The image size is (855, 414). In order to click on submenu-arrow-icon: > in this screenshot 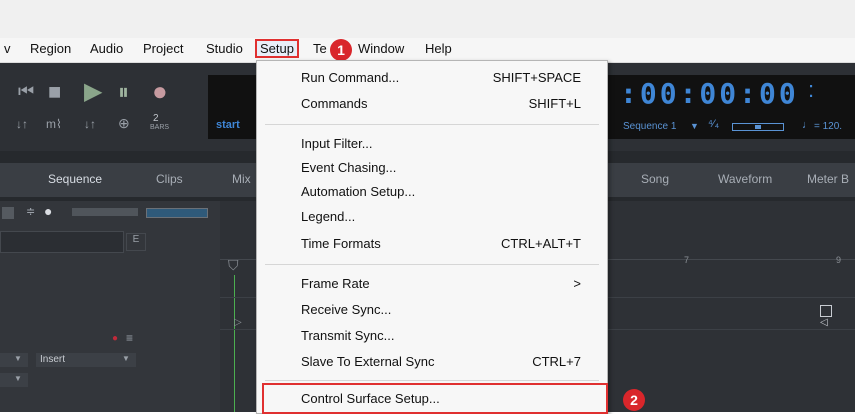, I will do `click(577, 283)`.